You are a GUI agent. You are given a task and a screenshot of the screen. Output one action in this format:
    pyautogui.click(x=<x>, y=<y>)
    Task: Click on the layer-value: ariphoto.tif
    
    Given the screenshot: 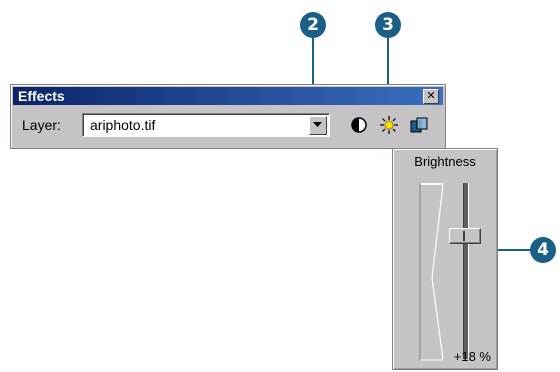 What is the action you would take?
    pyautogui.click(x=123, y=125)
    